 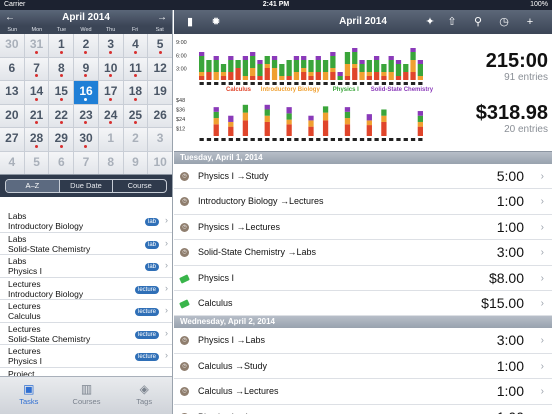 What do you see at coordinates (363, 341) in the screenshot?
I see `entry-row: ◷ Physics I →Labs 3:00 ›` at bounding box center [363, 341].